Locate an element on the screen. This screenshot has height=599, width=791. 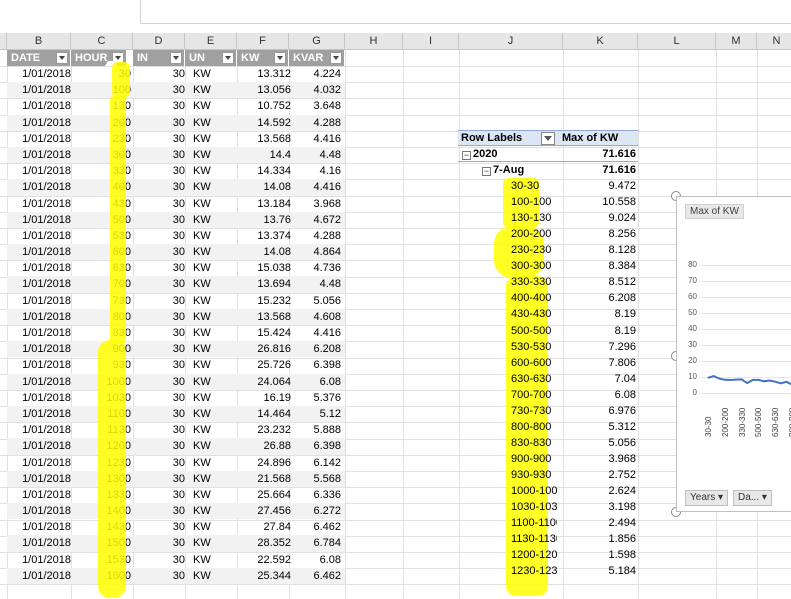
table-row: 1/01/201853030KW13.3744.288 is located at coordinates (176, 236).